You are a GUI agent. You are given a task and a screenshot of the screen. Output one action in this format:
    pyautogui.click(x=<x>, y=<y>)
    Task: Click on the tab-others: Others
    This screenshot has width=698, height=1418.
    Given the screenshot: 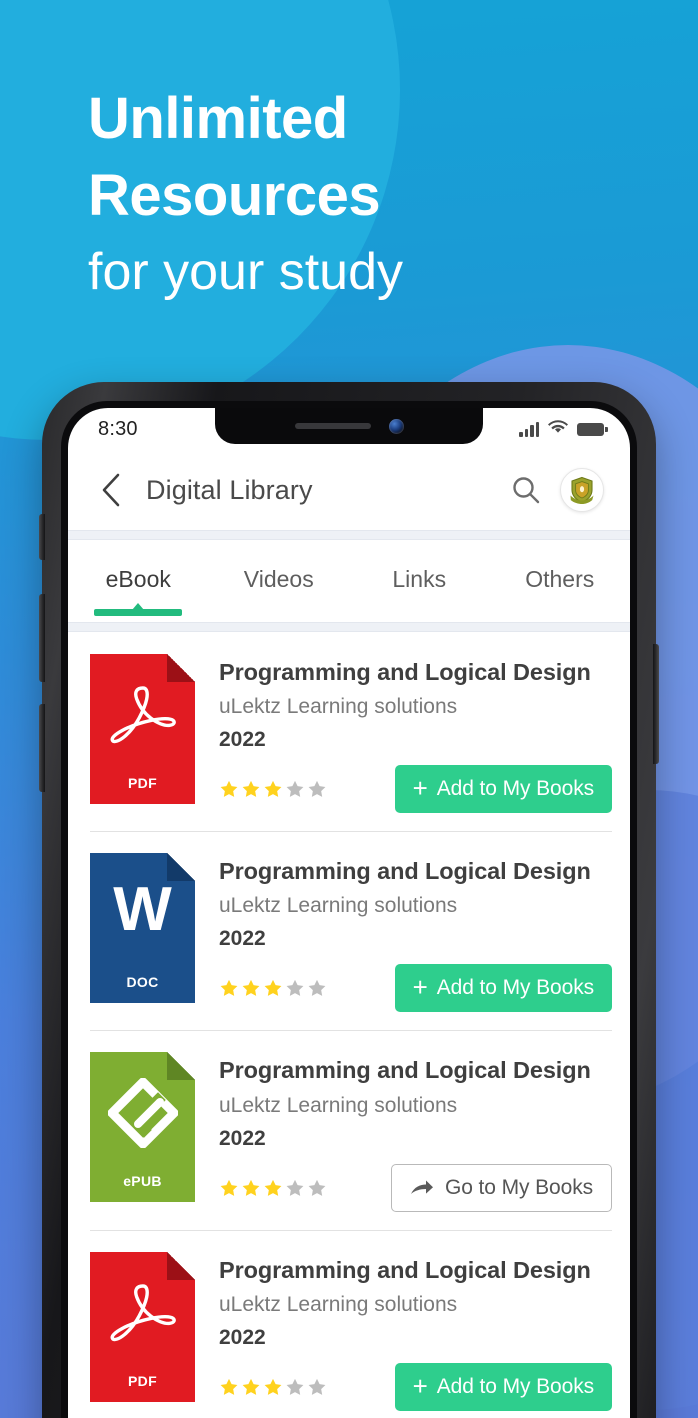 What is the action you would take?
    pyautogui.click(x=560, y=581)
    